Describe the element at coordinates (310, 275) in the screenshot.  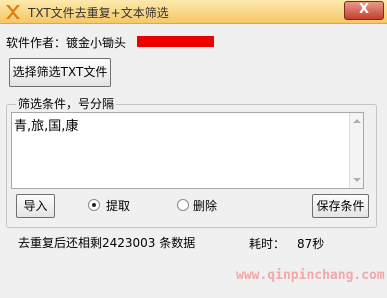
I see `site-watermark: www.qinpinchang.com` at that location.